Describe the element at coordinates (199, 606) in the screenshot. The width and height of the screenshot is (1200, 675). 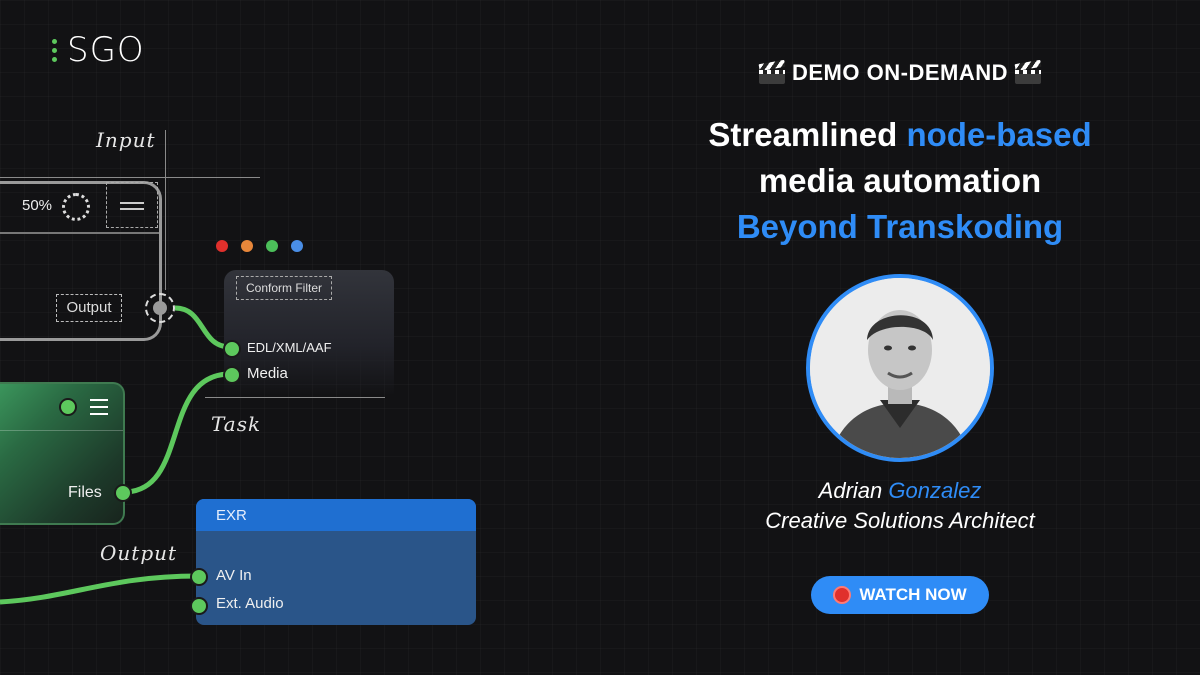
I see `ext-audio-port` at that location.